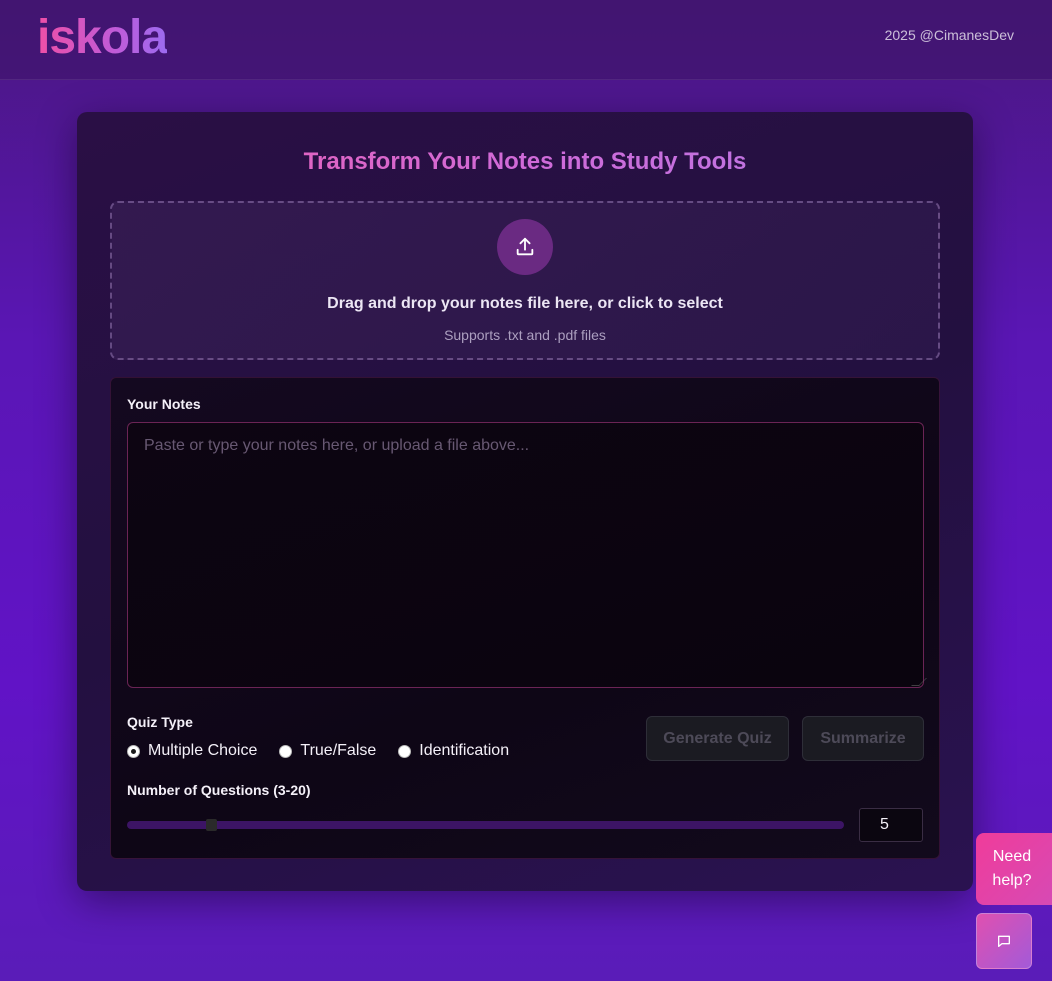 This screenshot has height=981, width=1052. I want to click on generate-quiz-button: Generate Quiz, so click(717, 738).